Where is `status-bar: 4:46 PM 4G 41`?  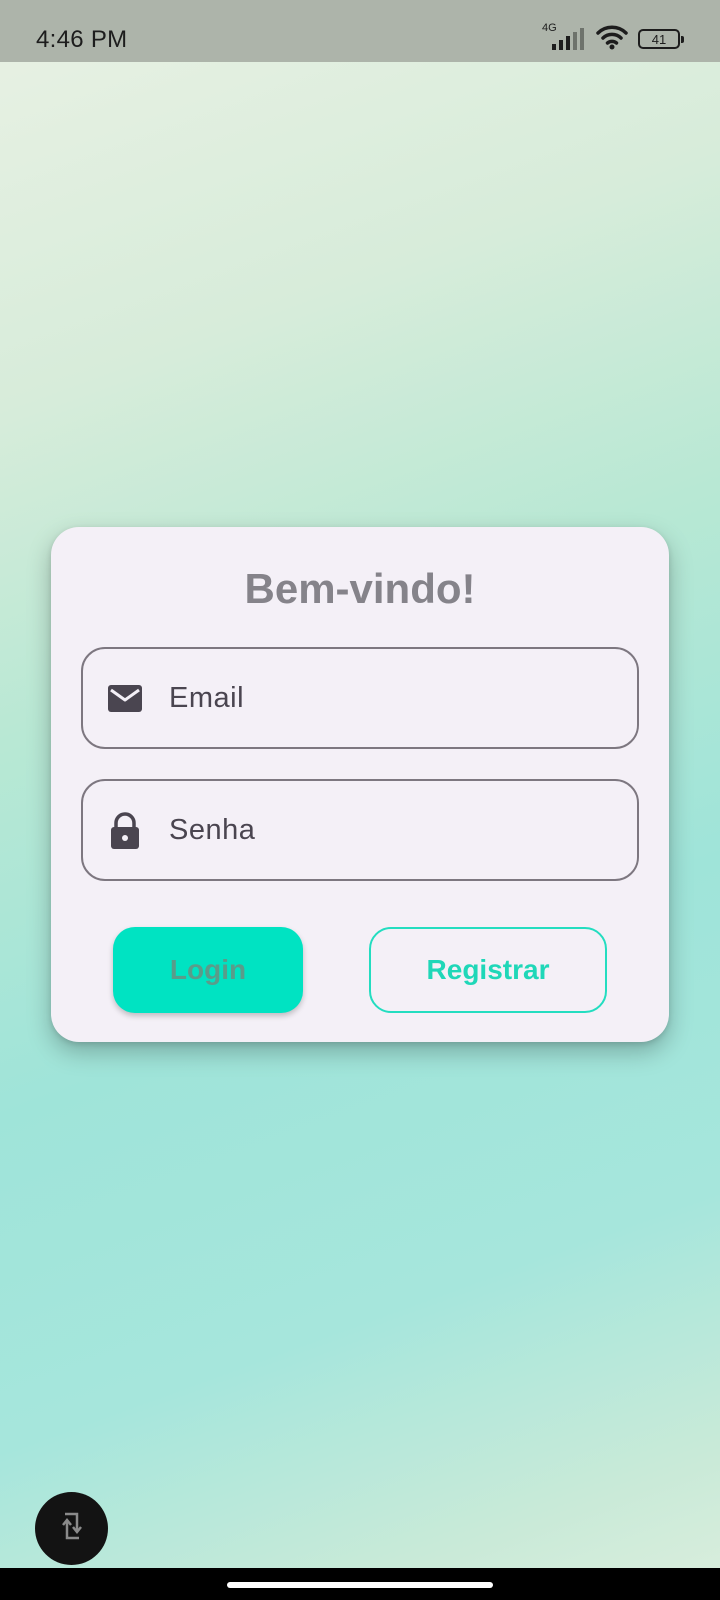
status-bar: 4:46 PM 4G 41 is located at coordinates (360, 31).